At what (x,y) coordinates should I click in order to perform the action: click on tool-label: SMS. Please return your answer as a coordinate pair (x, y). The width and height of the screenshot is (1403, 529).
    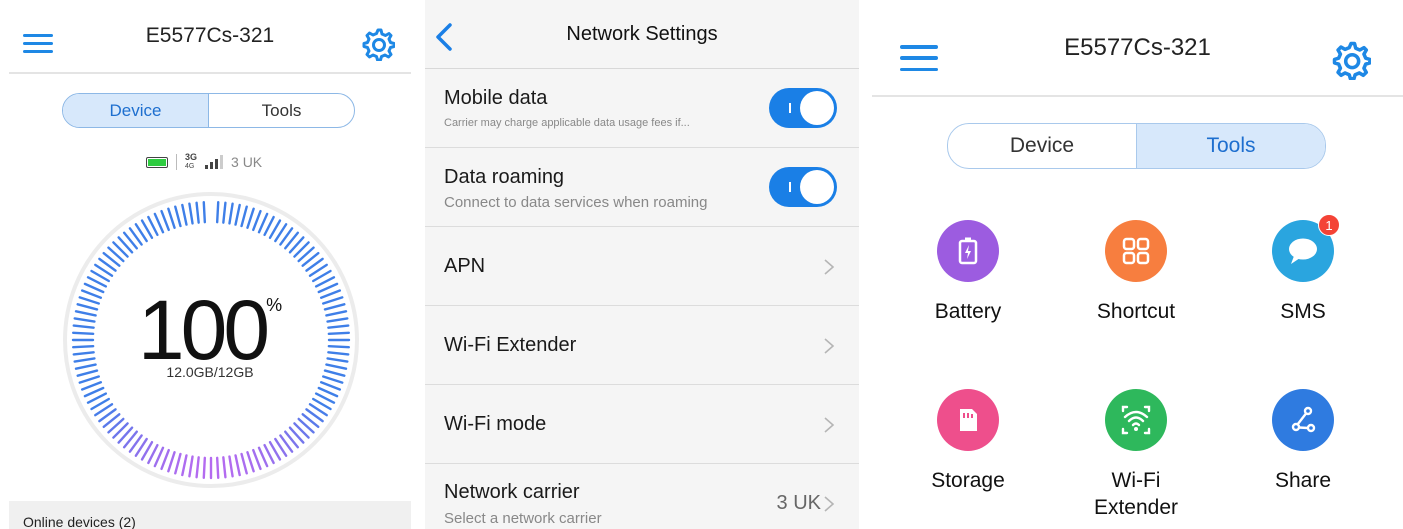
    Looking at the image, I should click on (1303, 311).